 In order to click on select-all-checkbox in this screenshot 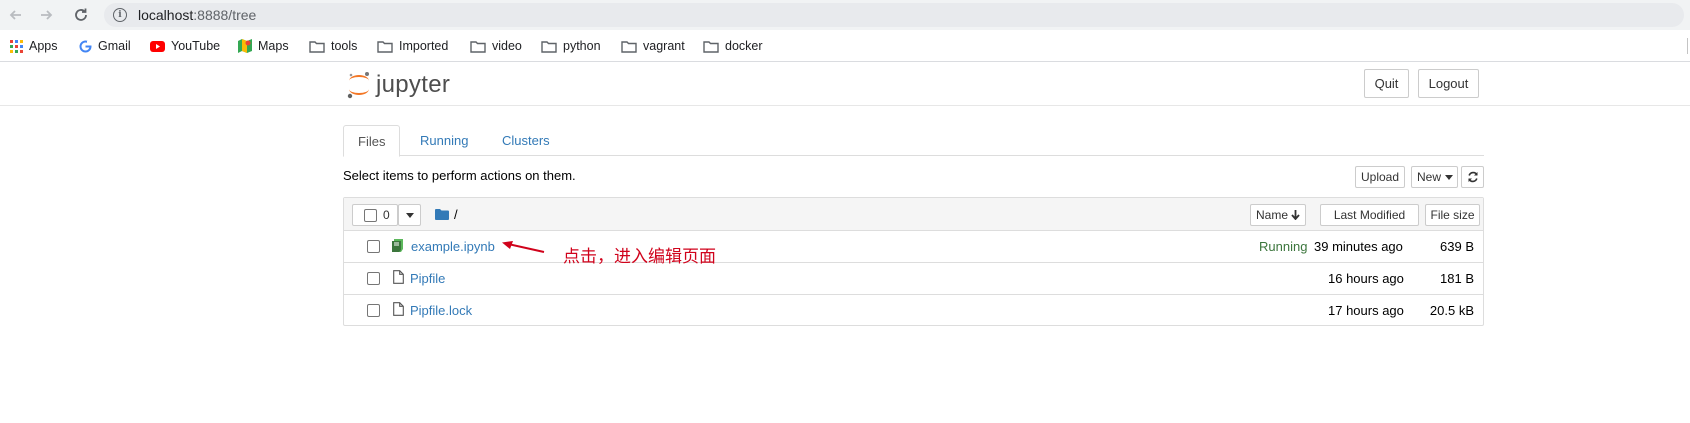, I will do `click(370, 215)`.